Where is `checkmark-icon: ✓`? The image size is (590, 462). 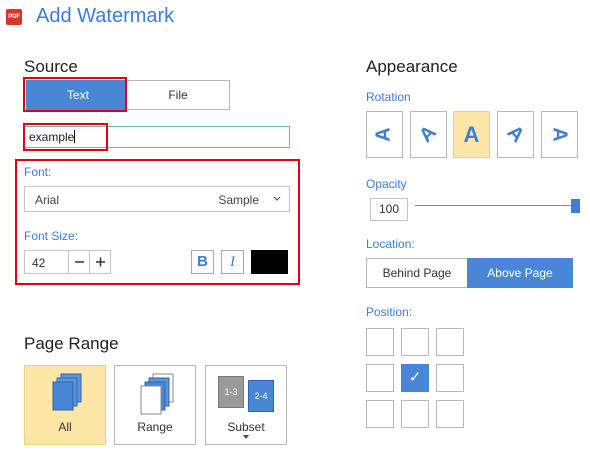 checkmark-icon: ✓ is located at coordinates (415, 377).